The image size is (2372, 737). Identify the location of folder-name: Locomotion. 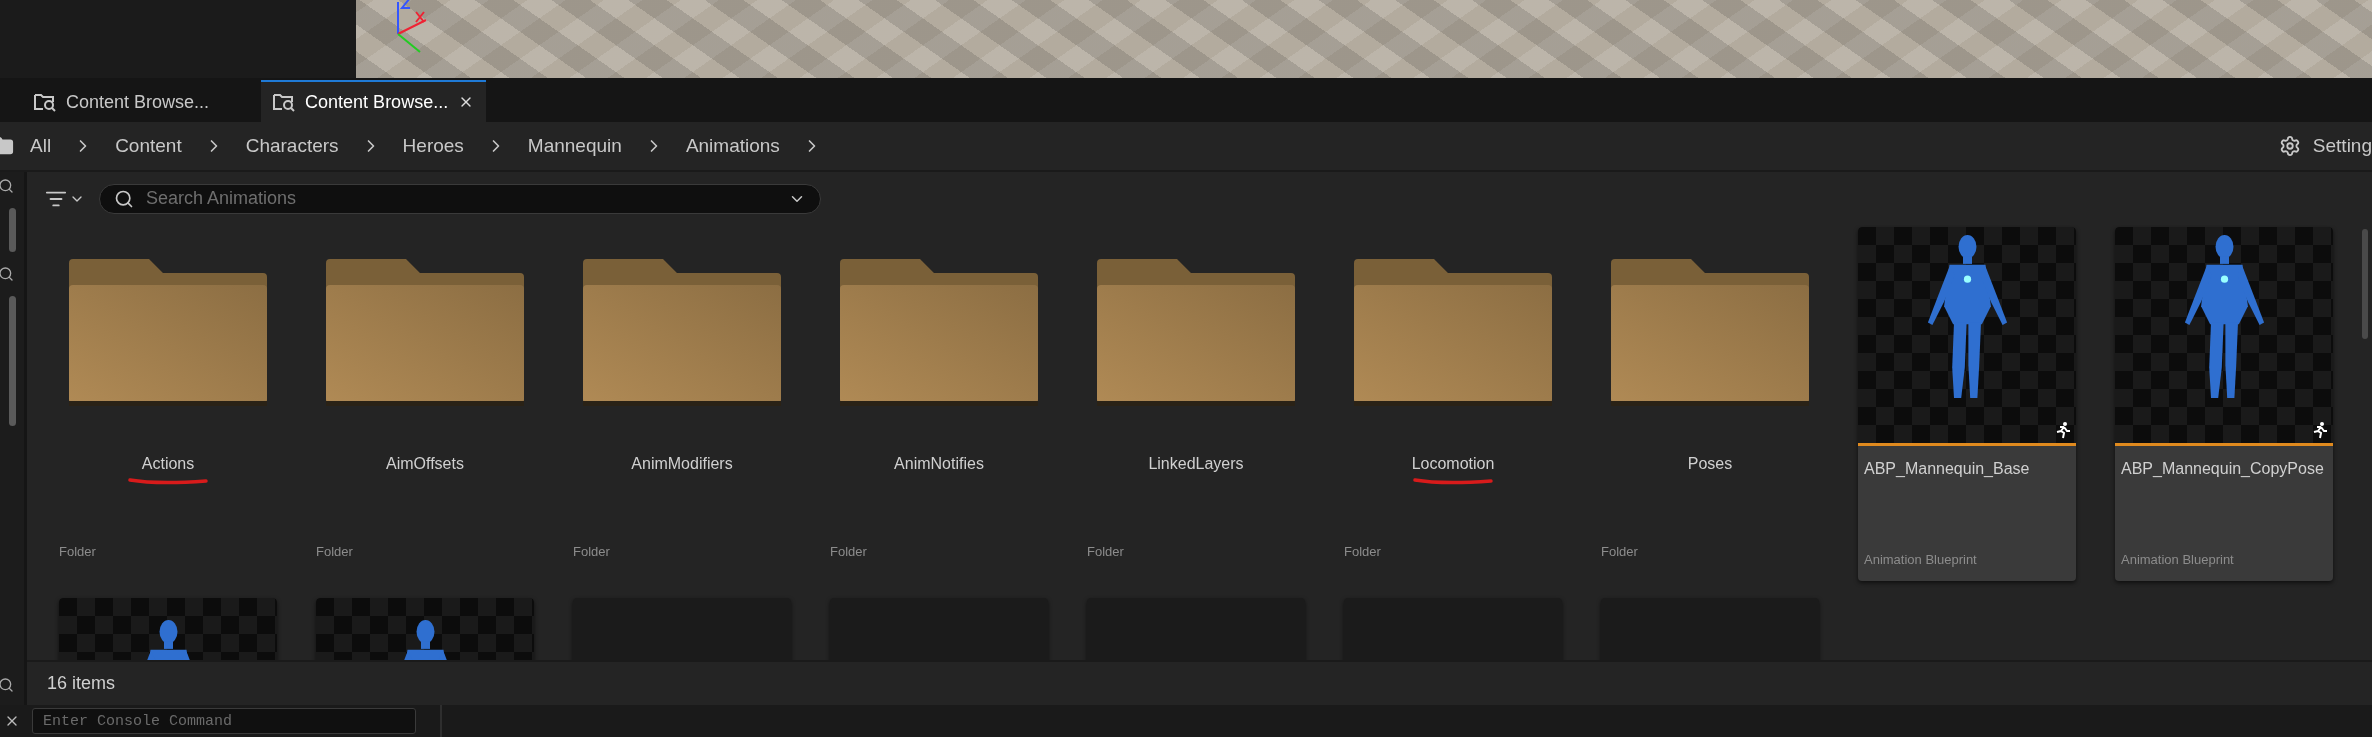
(1453, 464).